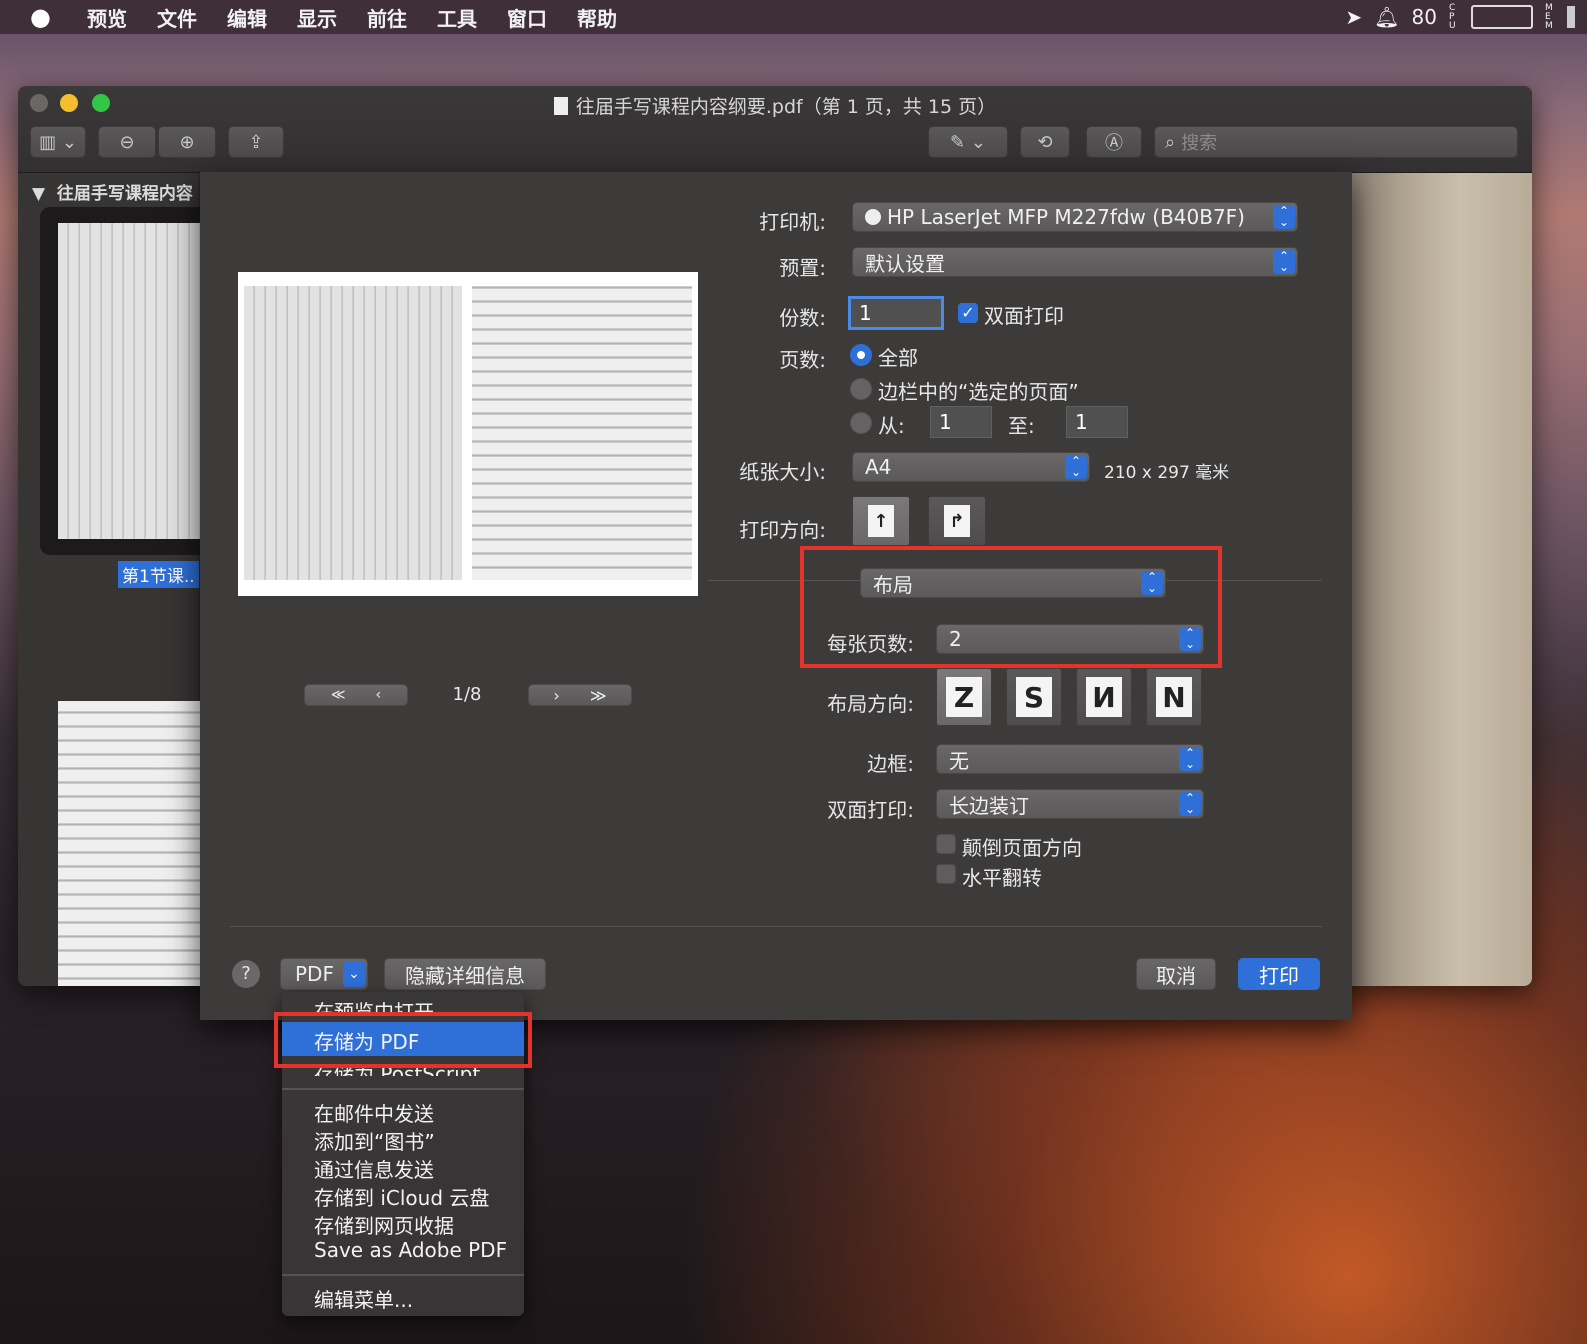 This screenshot has width=1587, height=1344. Describe the element at coordinates (256, 142) in the screenshot. I see `share-button: ⇪` at that location.